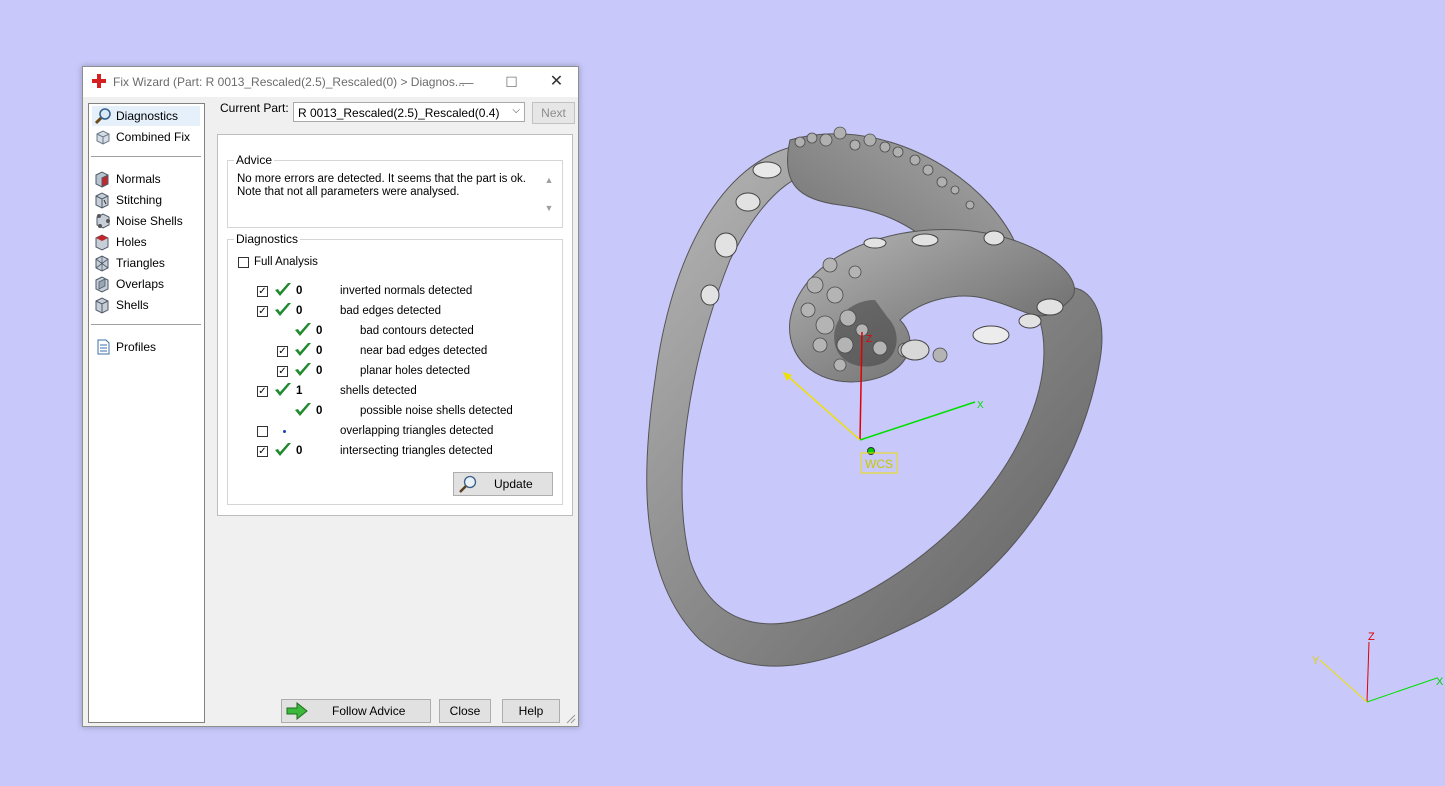  I want to click on stitching-icon, so click(102, 200).